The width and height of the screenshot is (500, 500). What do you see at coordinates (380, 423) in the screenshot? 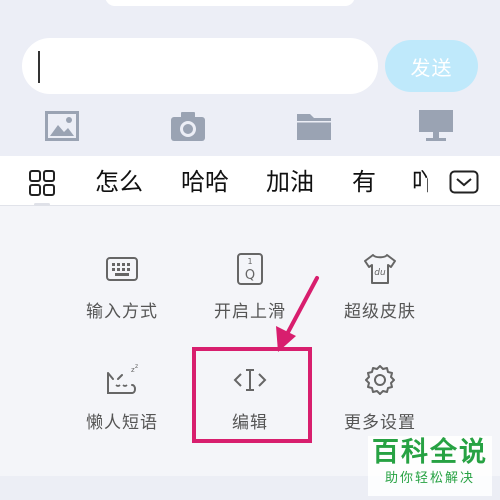
I see `item-label: 更多设置` at bounding box center [380, 423].